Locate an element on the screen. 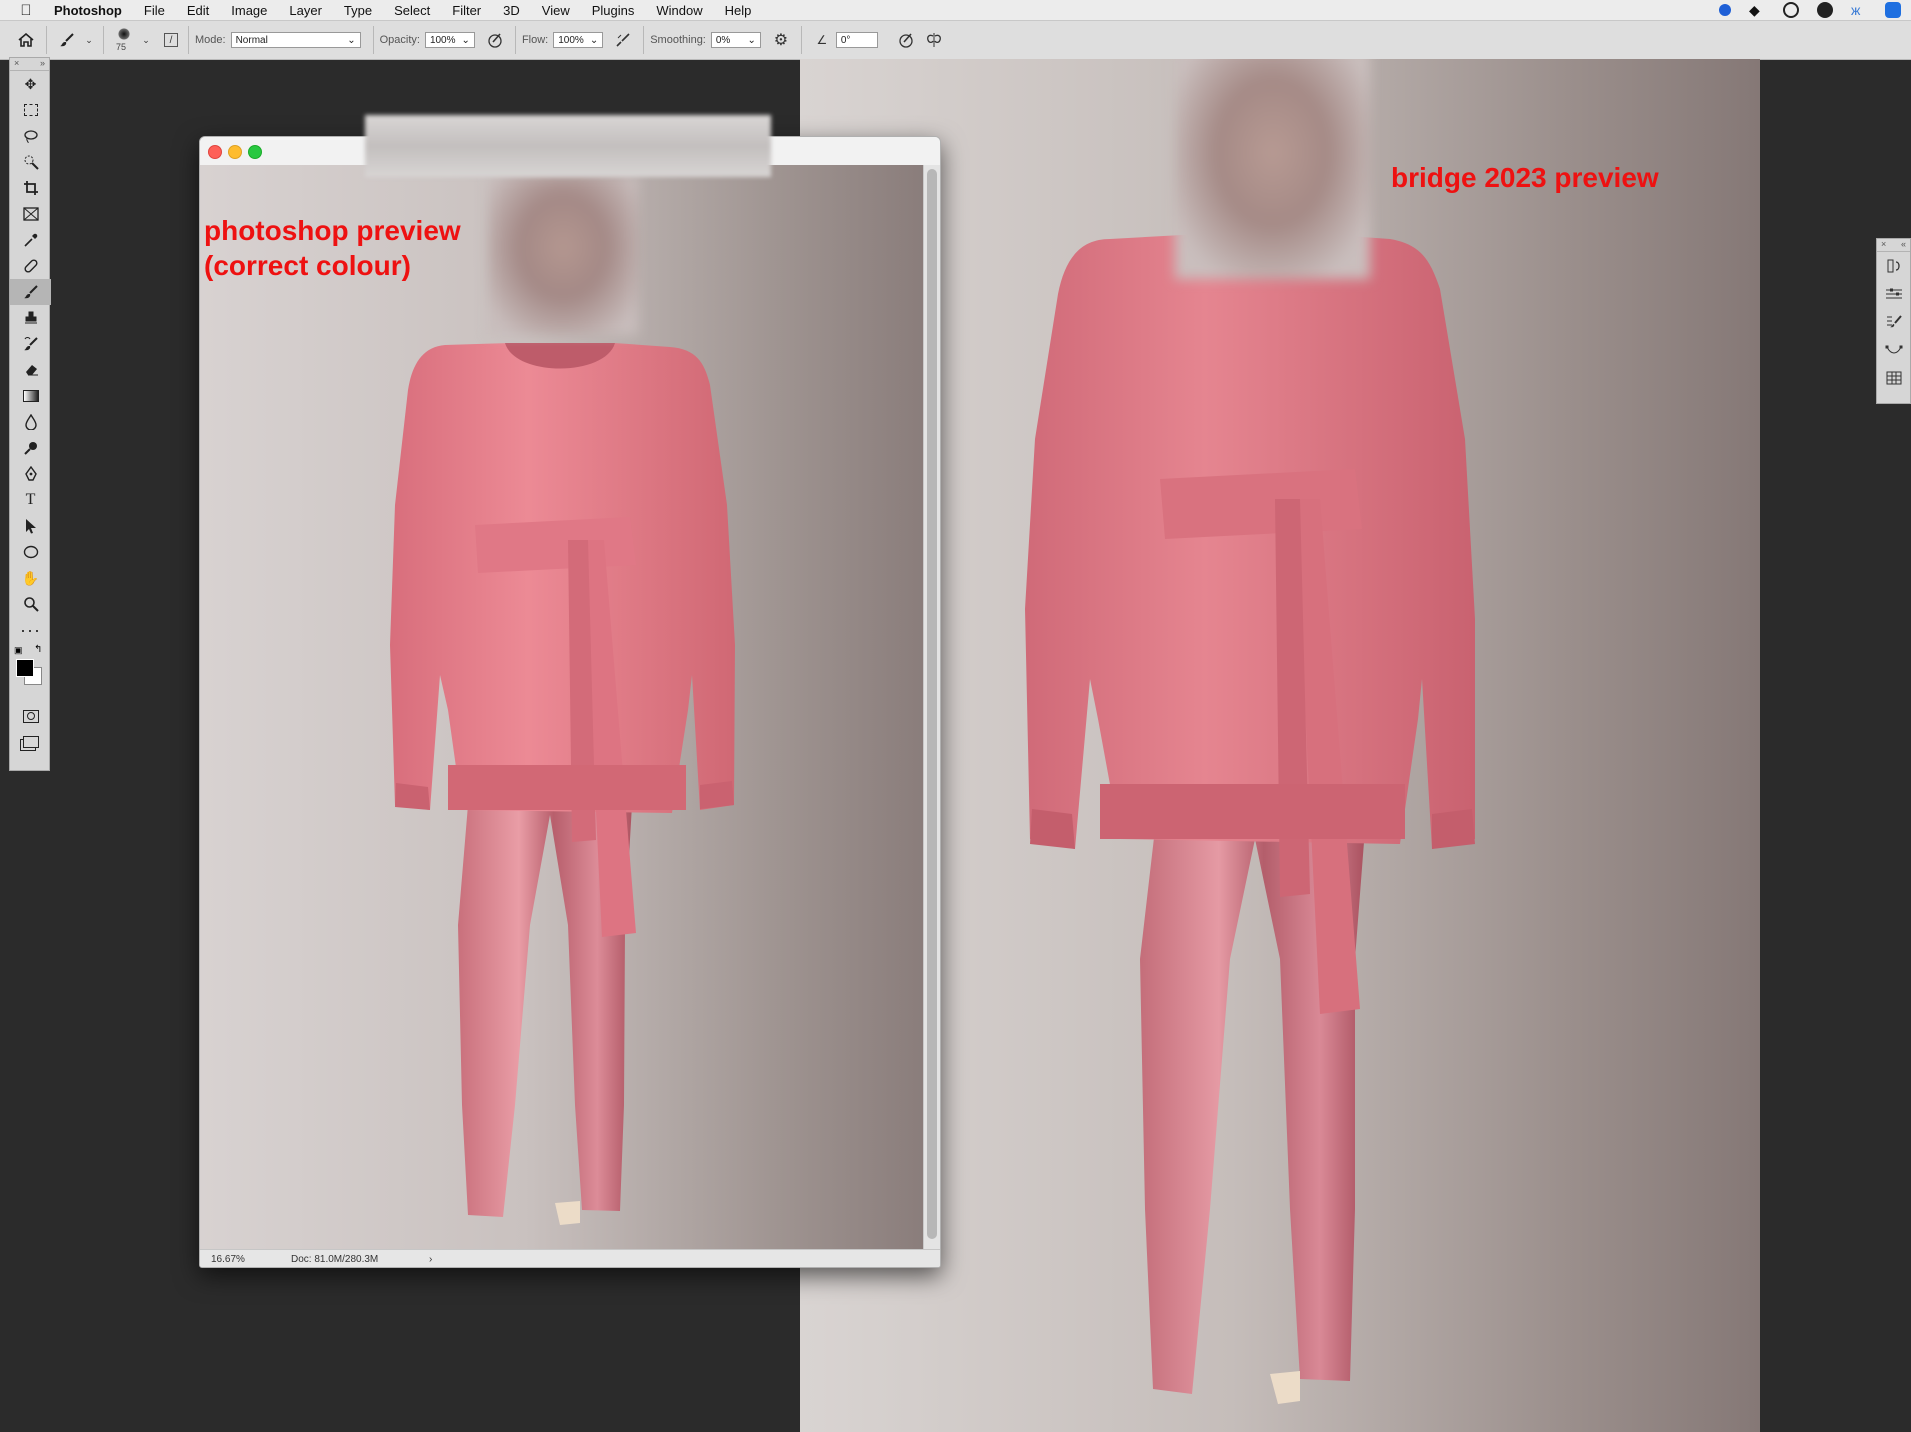 The height and width of the screenshot is (1432, 1911). menu-select: Select is located at coordinates (412, 10).